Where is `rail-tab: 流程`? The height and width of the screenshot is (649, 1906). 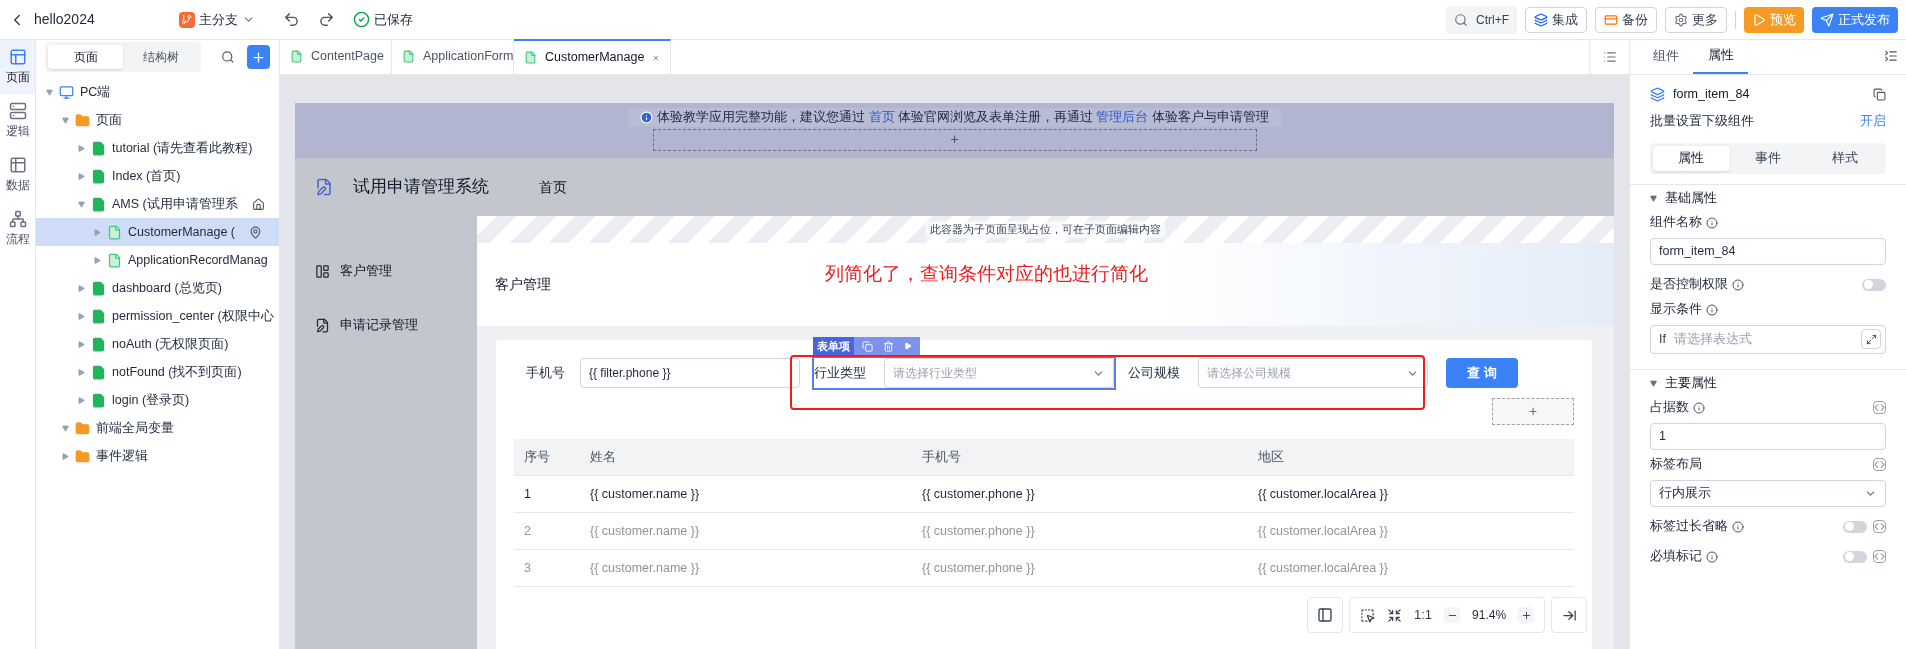
rail-tab: 流程 is located at coordinates (17, 229).